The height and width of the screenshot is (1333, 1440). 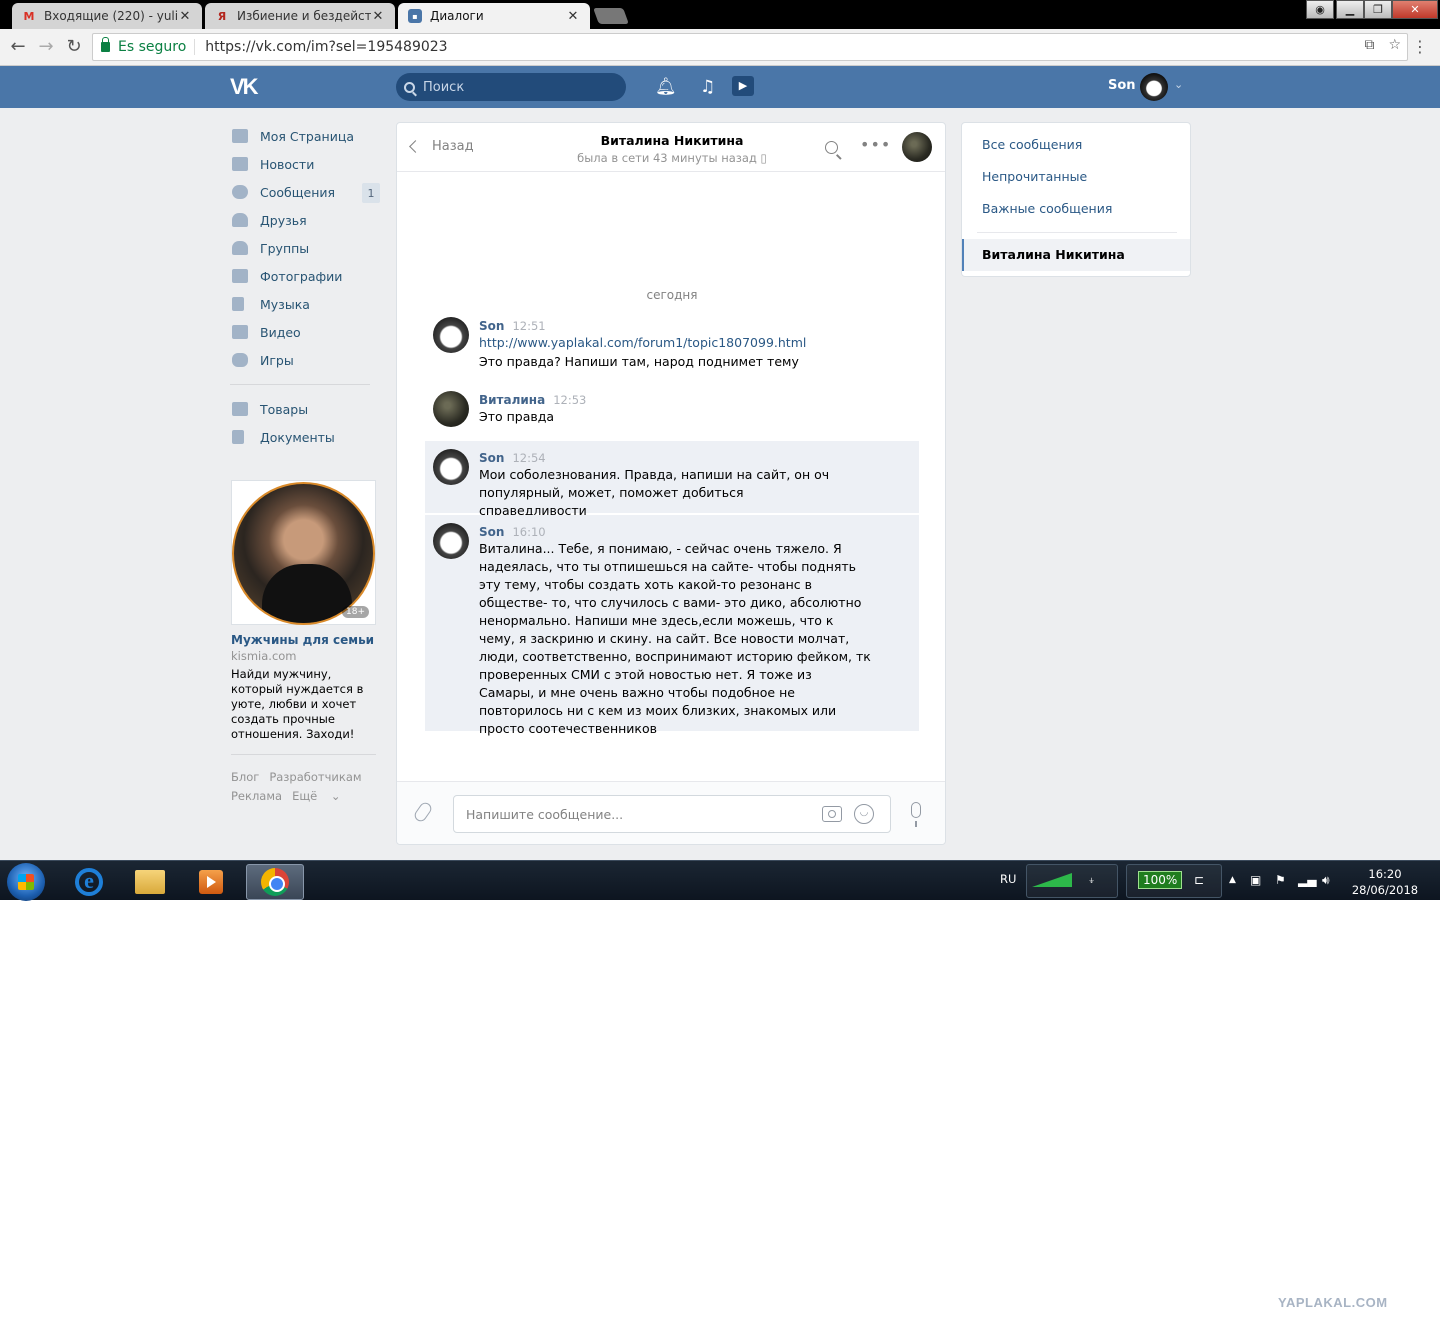 I want to click on filter-unread: Непрочитанные, so click(x=1034, y=176).